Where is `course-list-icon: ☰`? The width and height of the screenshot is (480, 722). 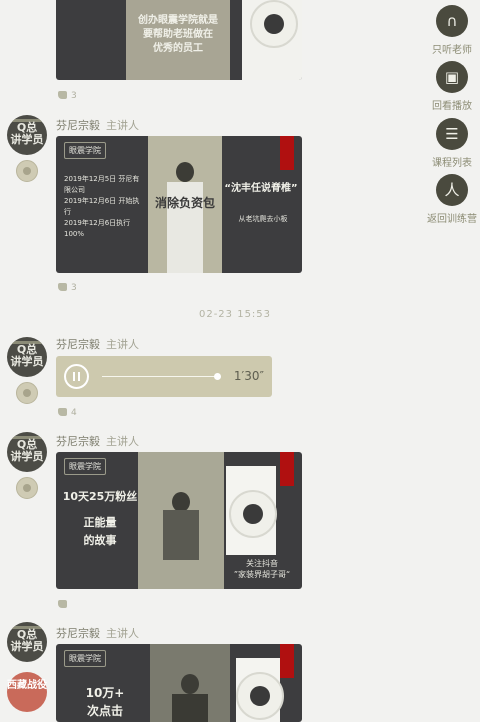
course-list-icon: ☰ is located at coordinates (452, 134).